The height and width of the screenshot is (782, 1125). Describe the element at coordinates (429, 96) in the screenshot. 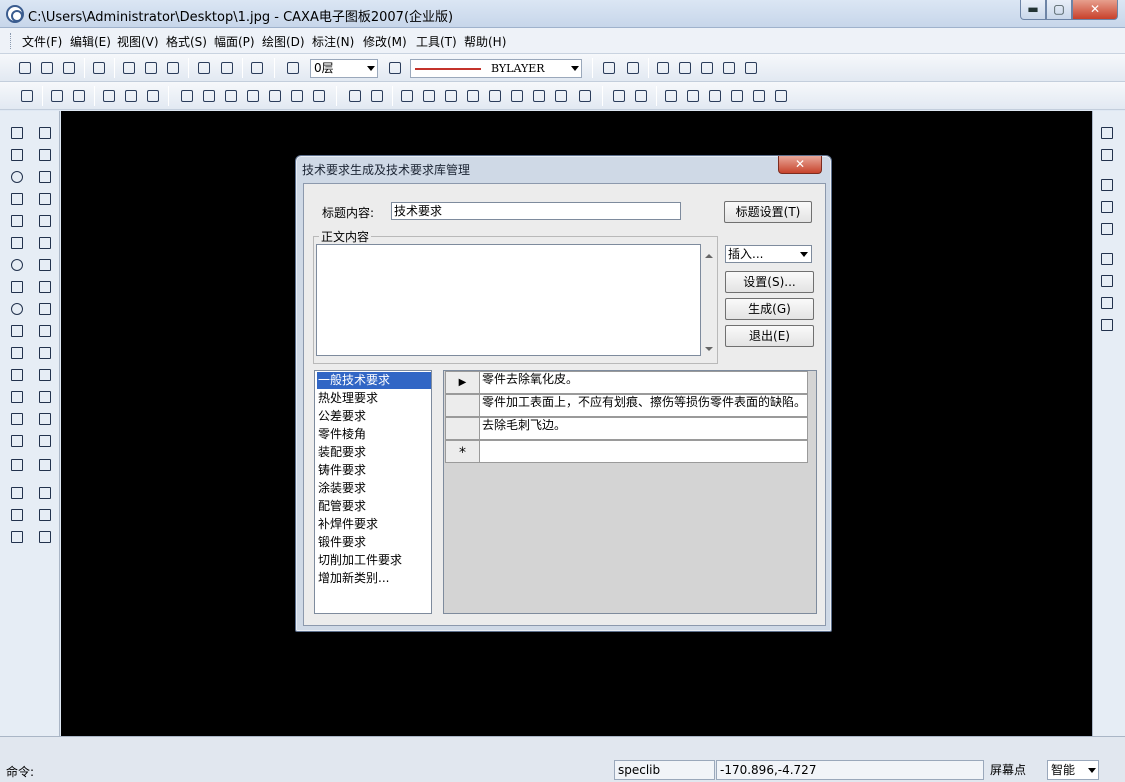

I see `roughness-icon` at that location.